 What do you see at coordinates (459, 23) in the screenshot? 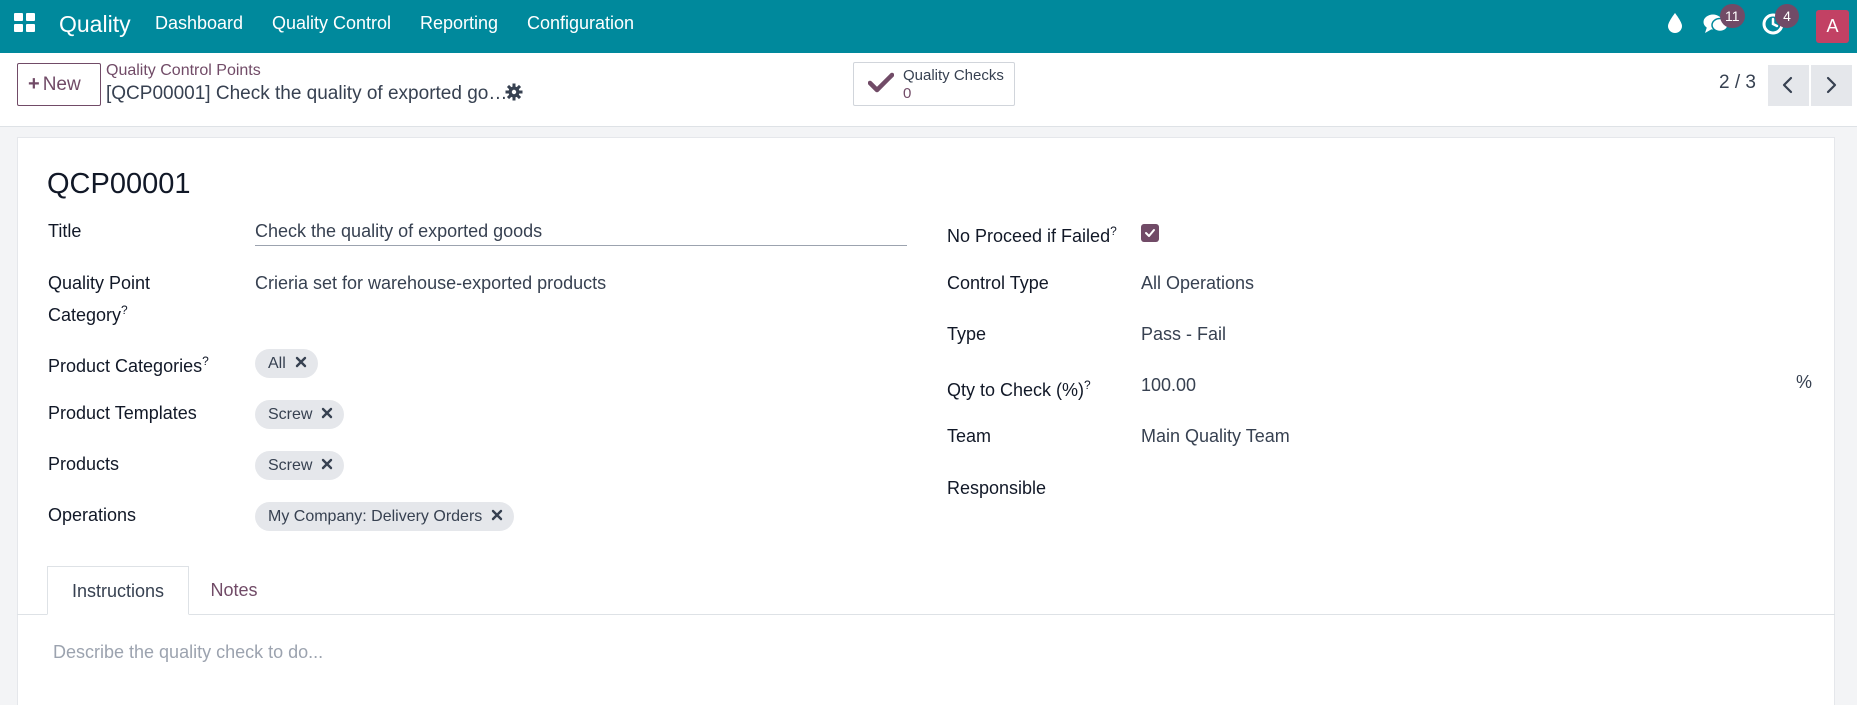
I see `menu-reporting: Reporting` at bounding box center [459, 23].